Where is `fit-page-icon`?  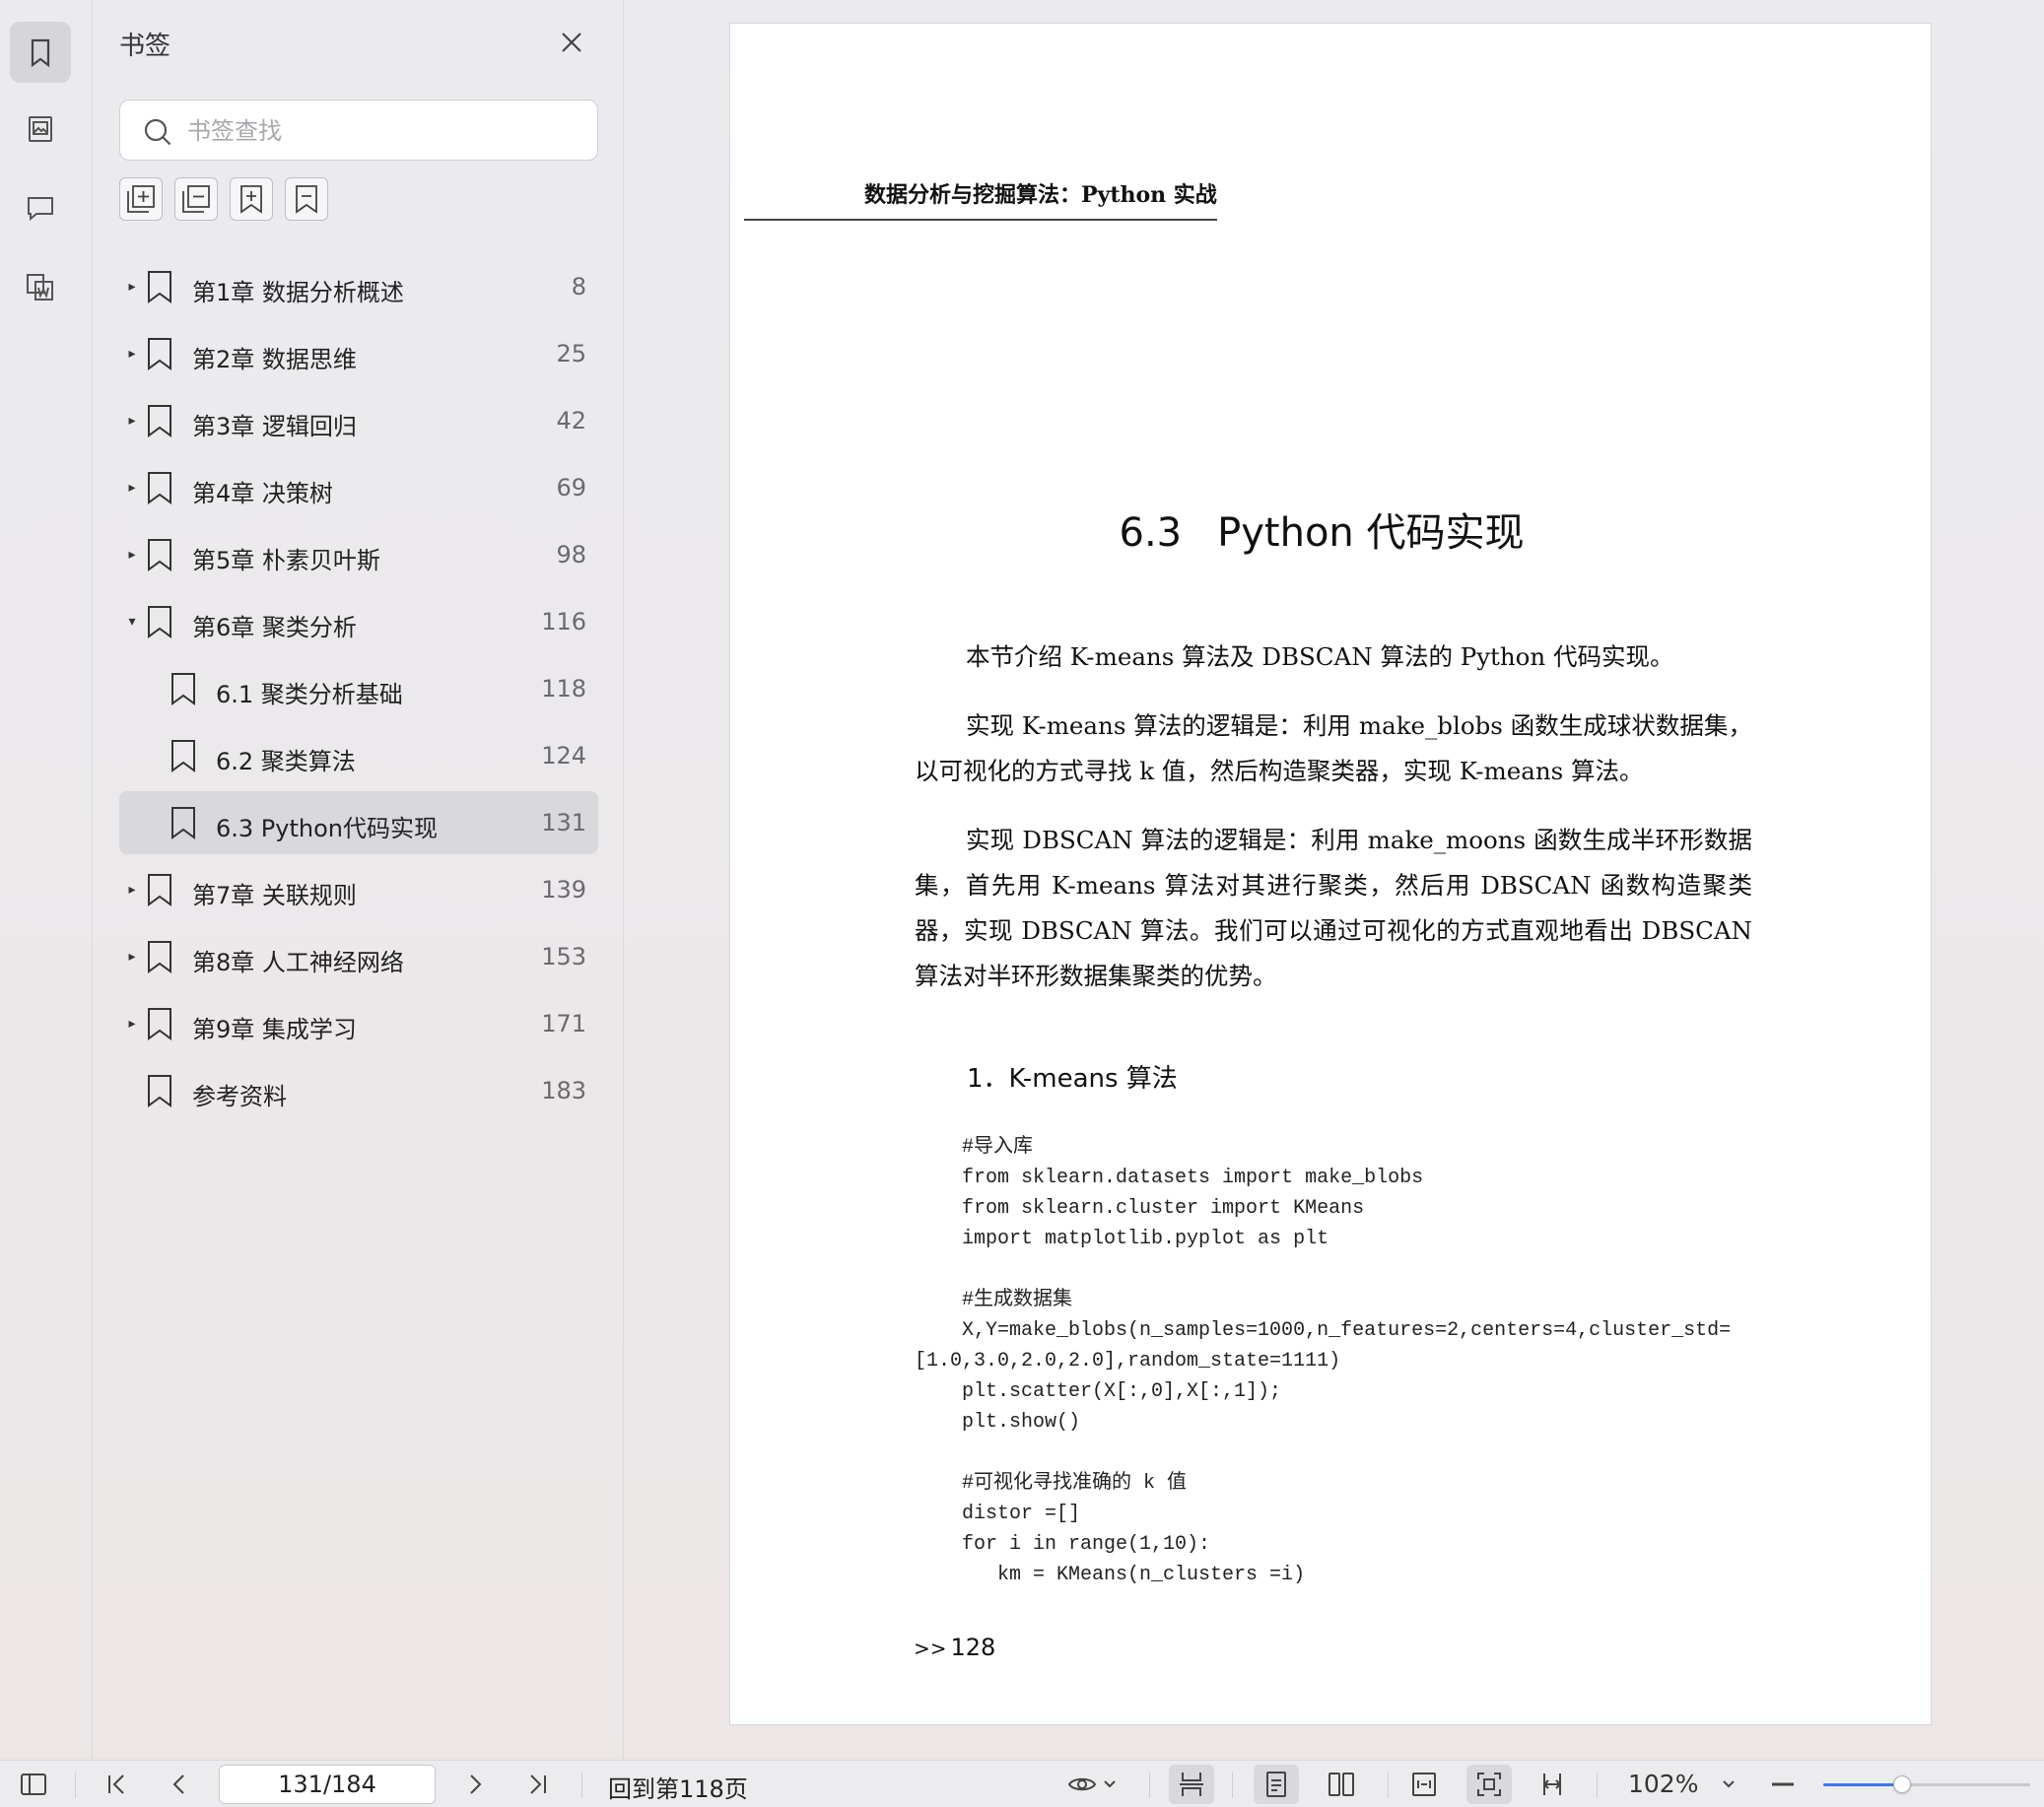
fit-page-icon is located at coordinates (1489, 1784).